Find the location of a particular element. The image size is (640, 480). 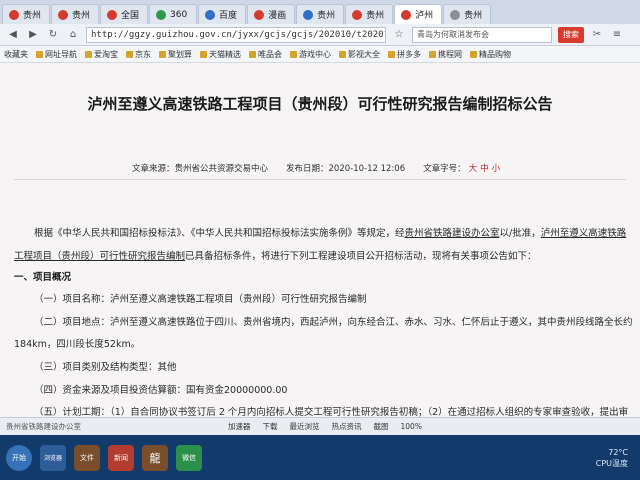

browser-icon: 浏览器 is located at coordinates (53, 457).